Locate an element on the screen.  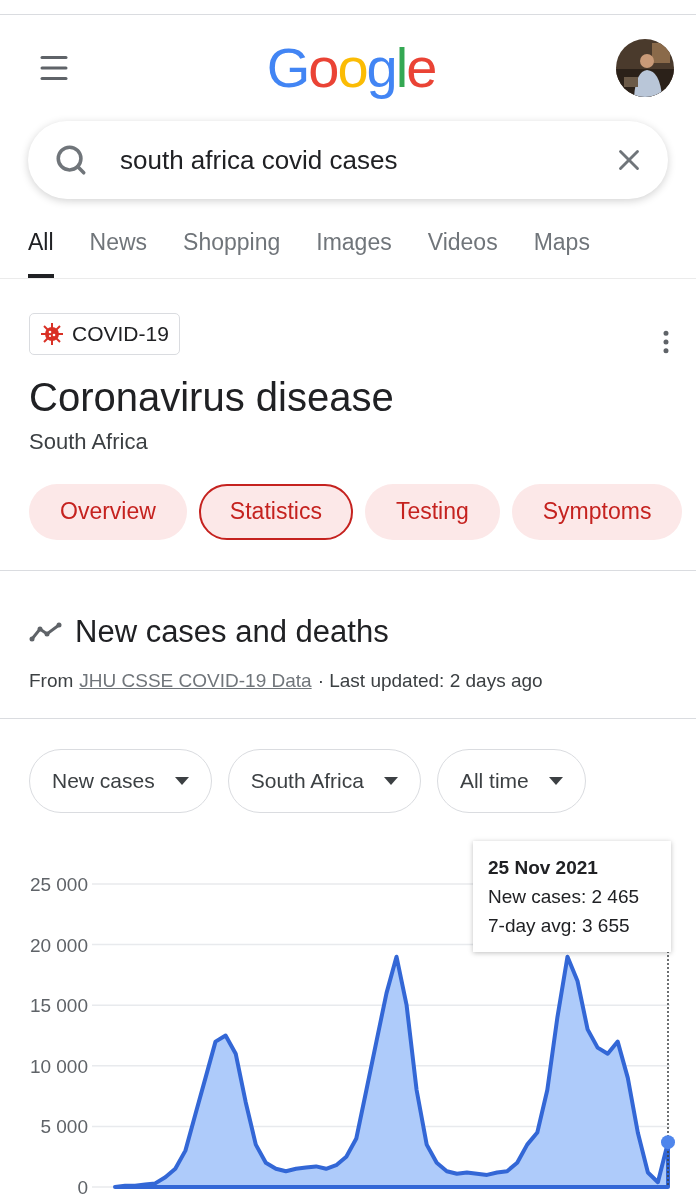
tooltip-value: 7-day avg: 3 655 is located at coordinates (559, 925).